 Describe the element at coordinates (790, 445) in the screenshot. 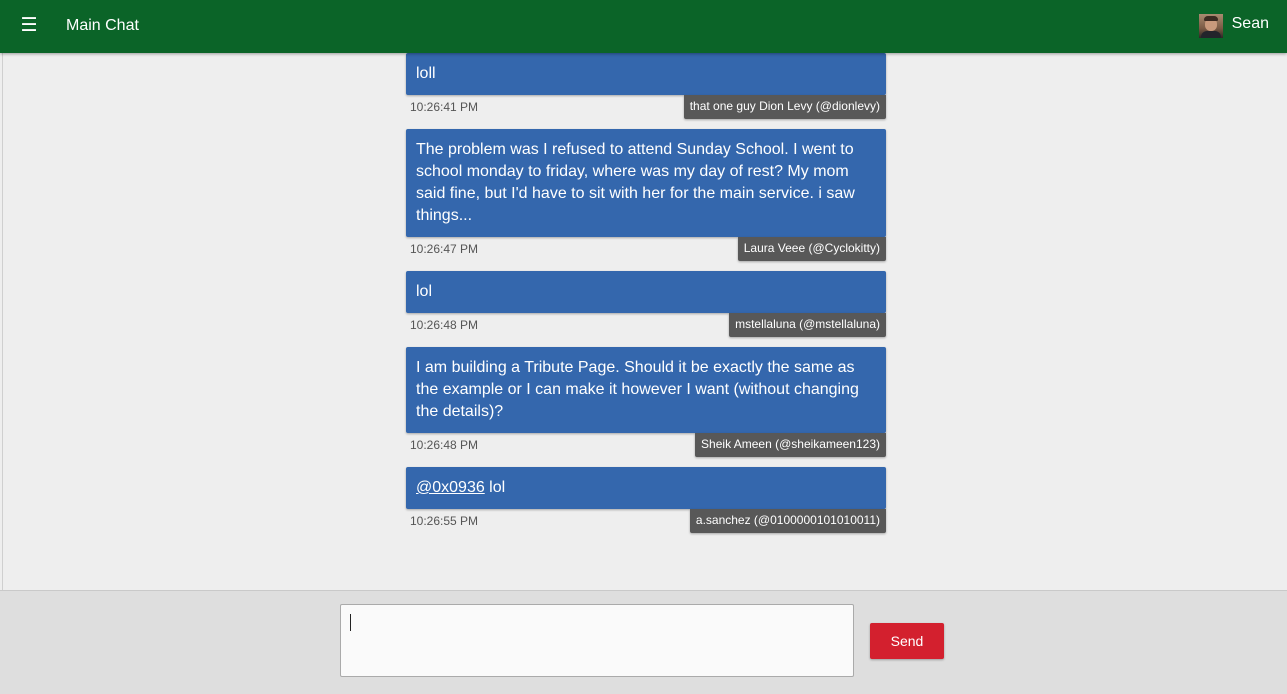

I see `message-author: Sheik Ameen (@sheikameen123)` at that location.